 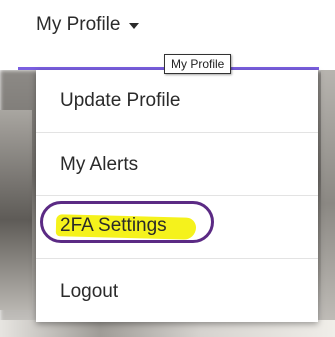 What do you see at coordinates (99, 164) in the screenshot?
I see `menu-item-label: My Alerts` at bounding box center [99, 164].